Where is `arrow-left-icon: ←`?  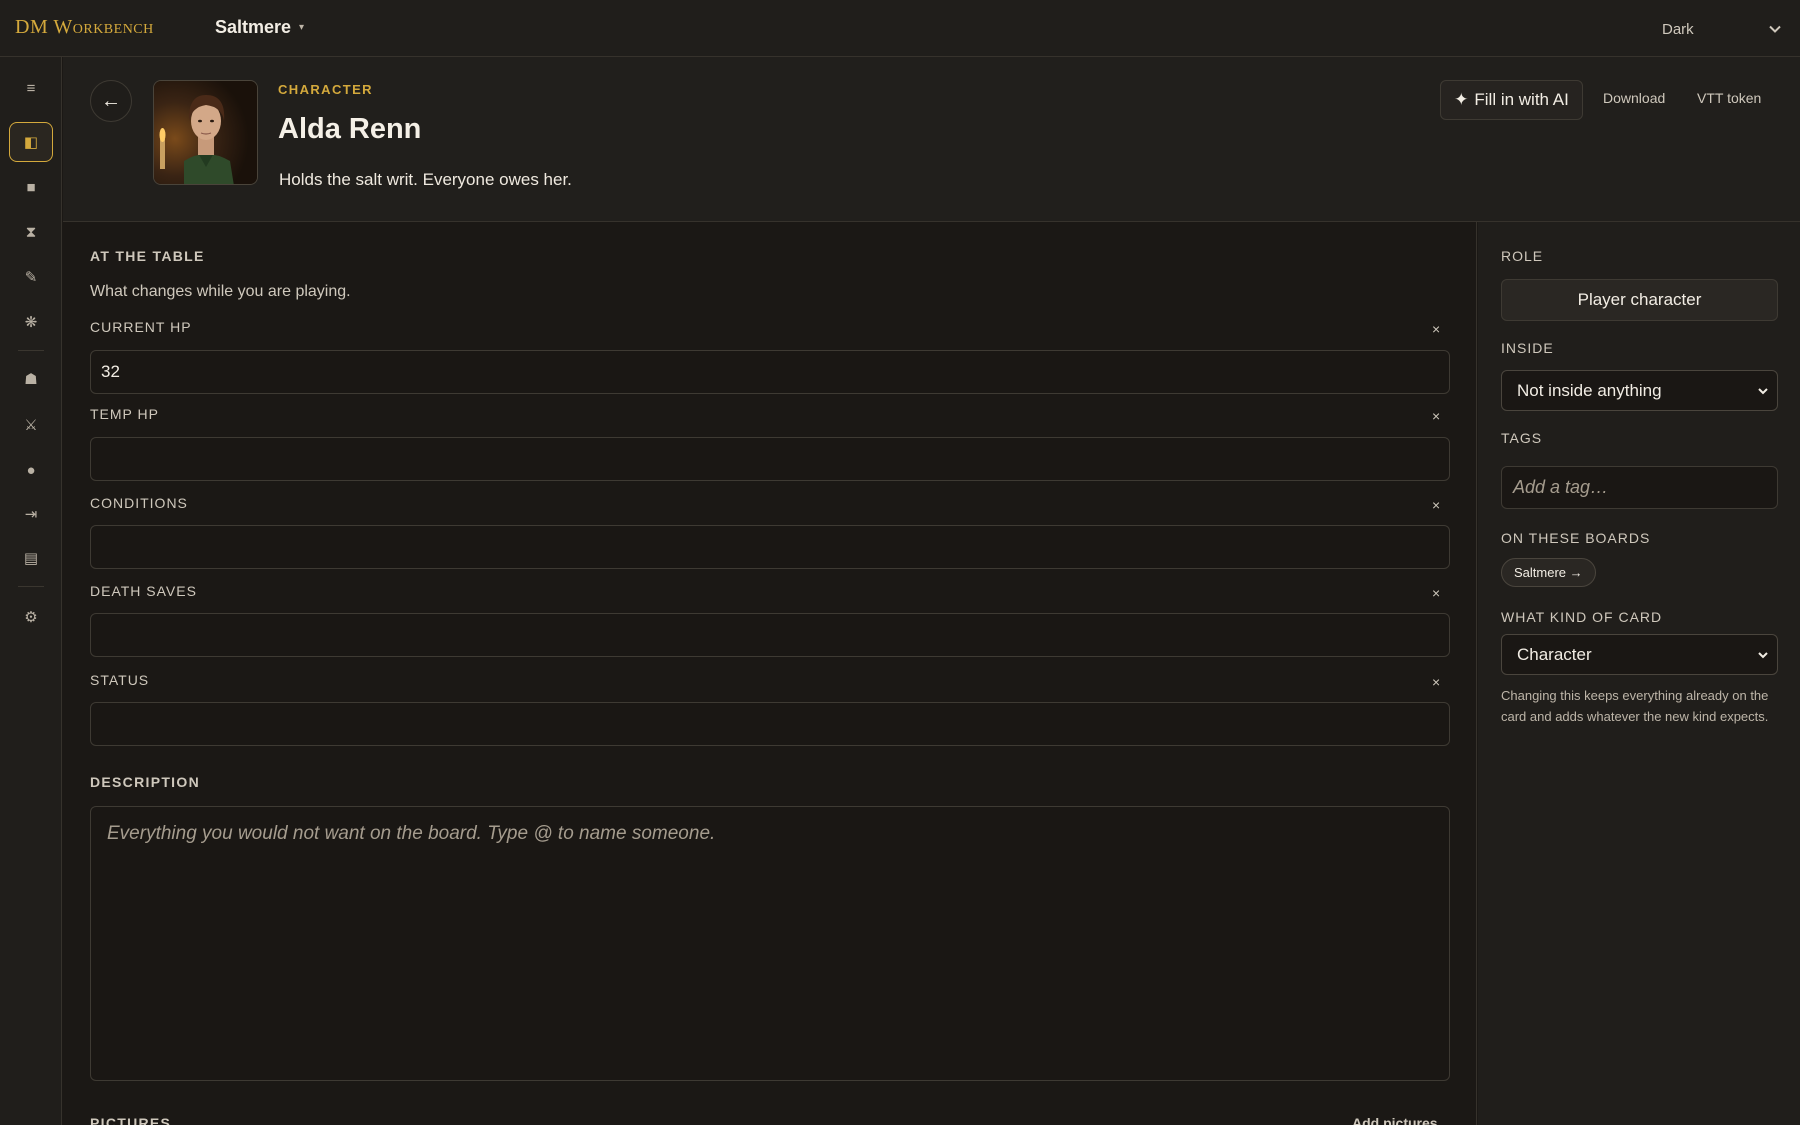
arrow-left-icon: ← is located at coordinates (111, 100).